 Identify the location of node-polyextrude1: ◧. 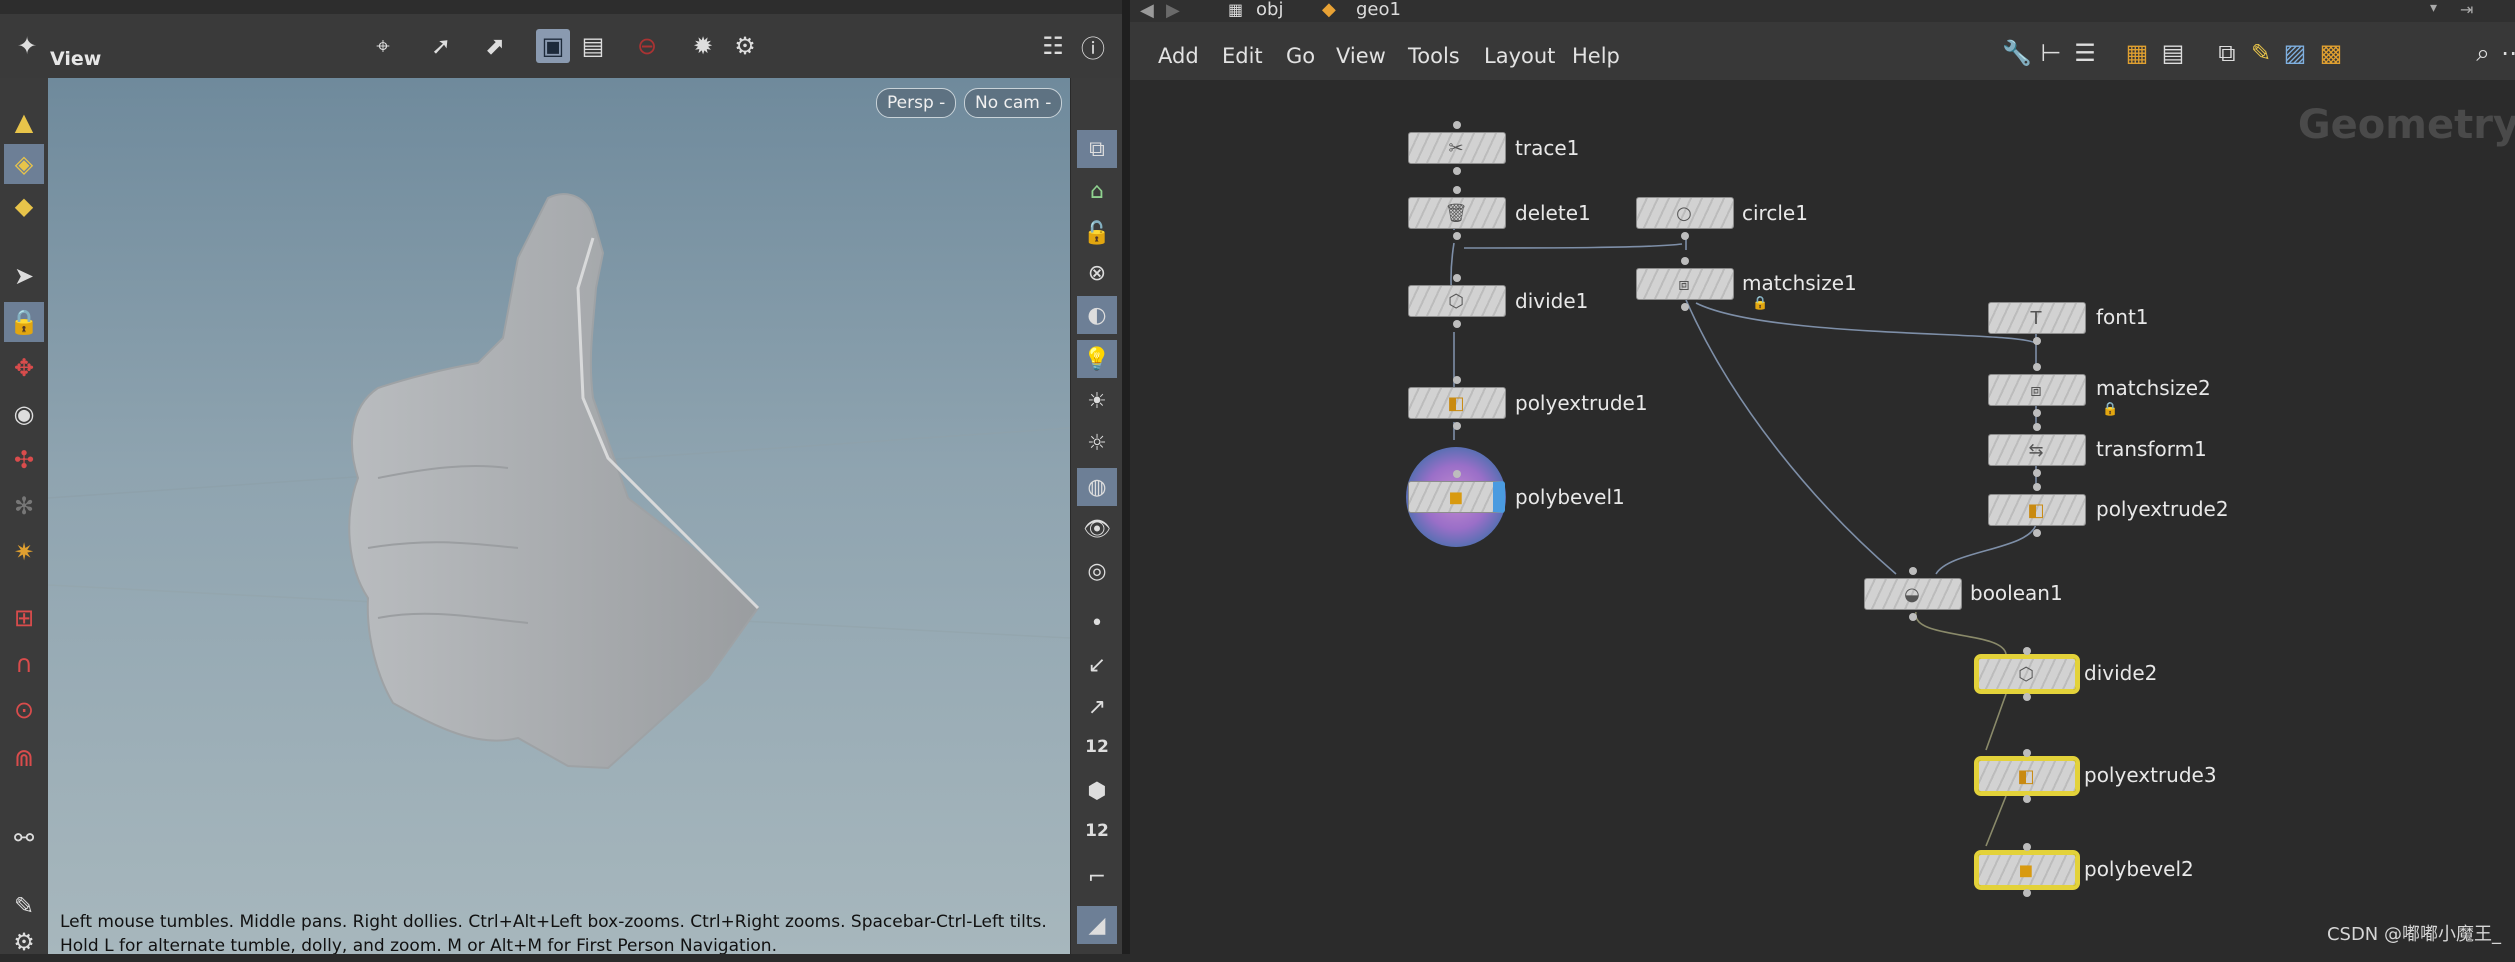
(1457, 403).